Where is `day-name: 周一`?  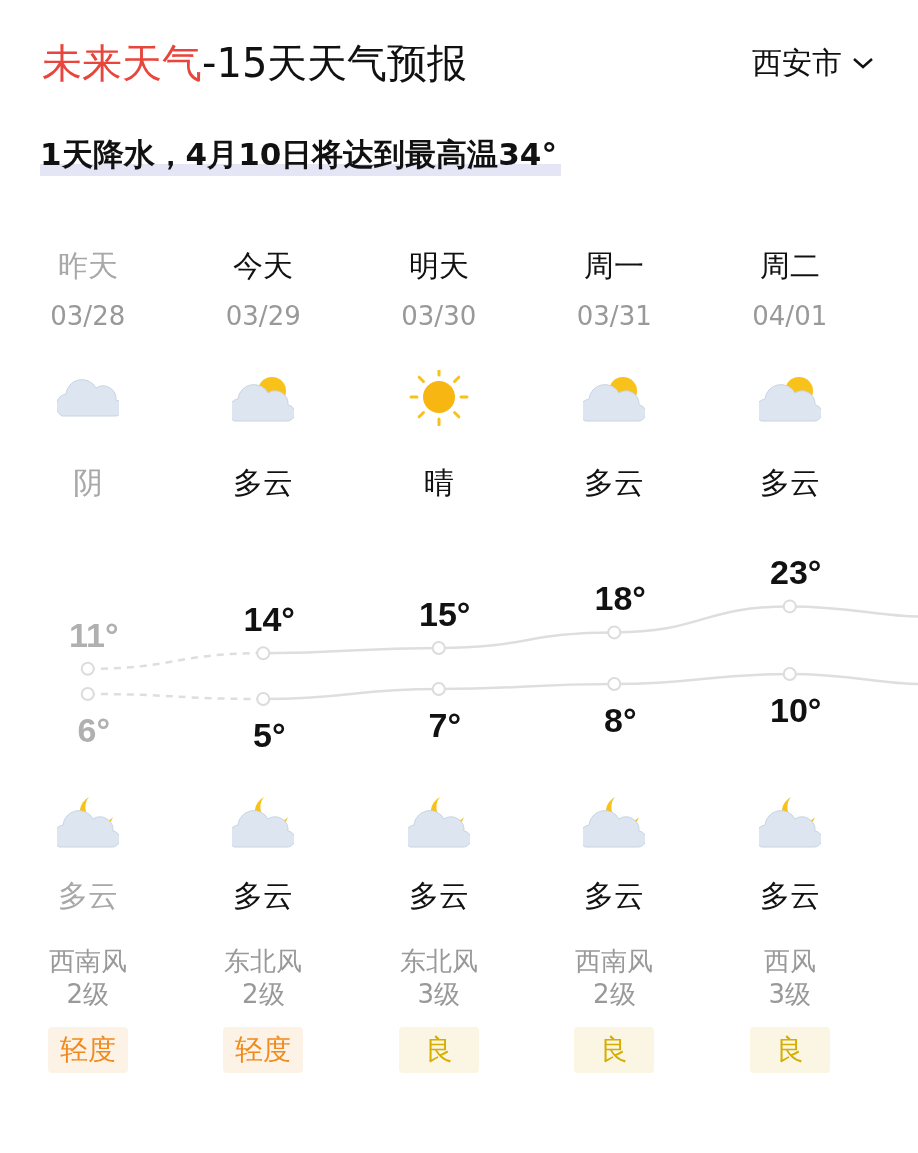 day-name: 周一 is located at coordinates (614, 266).